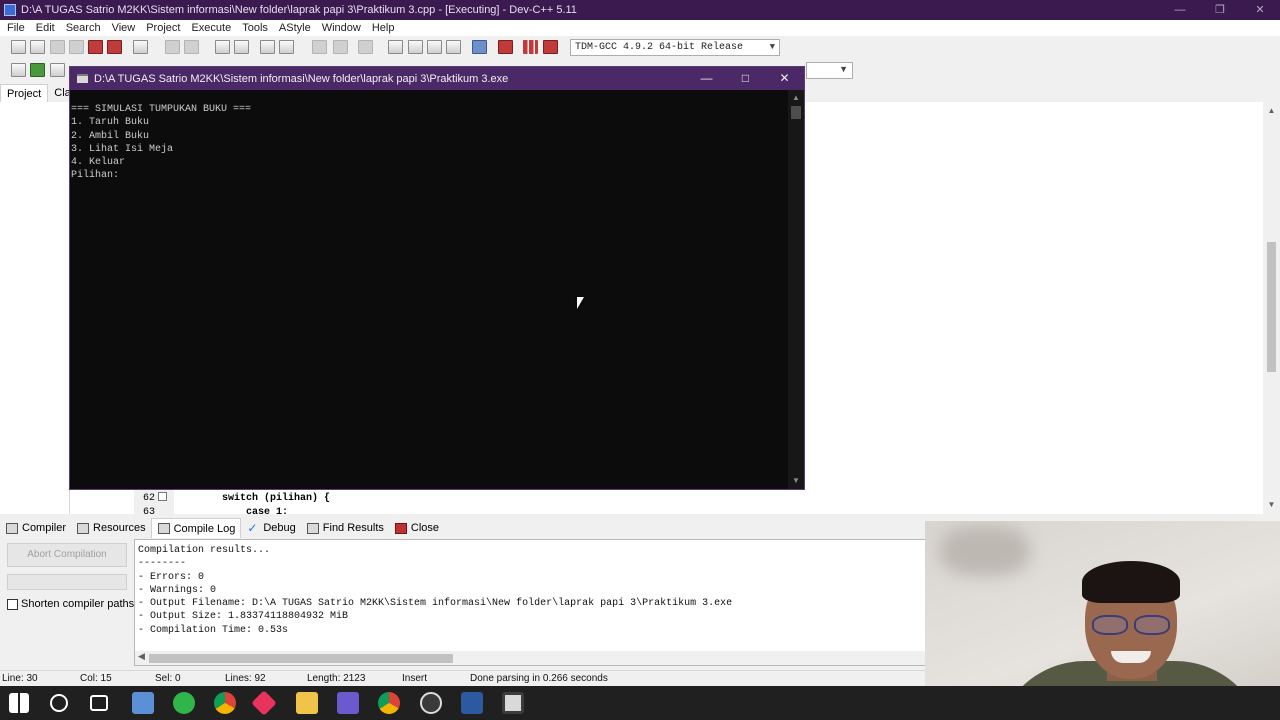 The width and height of the screenshot is (1280, 720). Describe the element at coordinates (114, 47) in the screenshot. I see `close-all-icon` at that location.